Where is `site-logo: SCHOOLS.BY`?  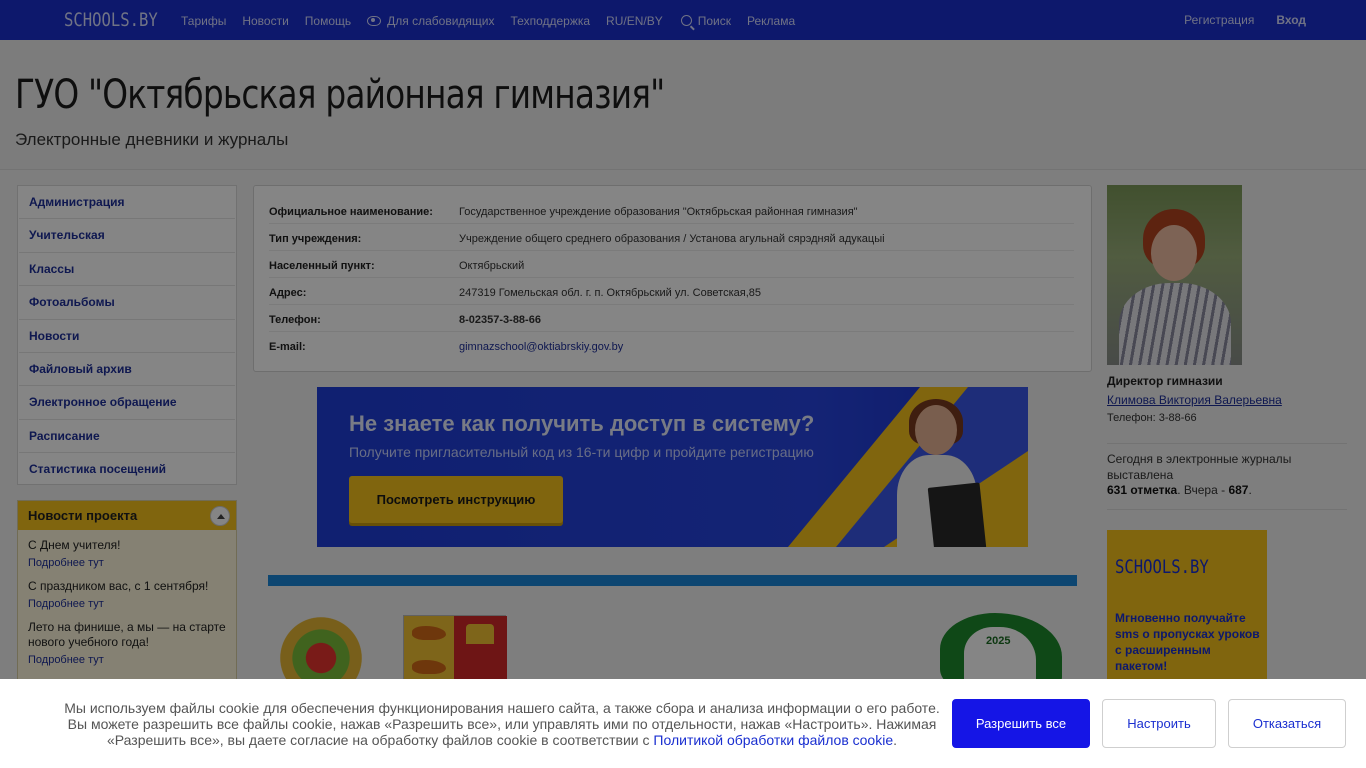
site-logo: SCHOOLS.BY is located at coordinates (111, 20).